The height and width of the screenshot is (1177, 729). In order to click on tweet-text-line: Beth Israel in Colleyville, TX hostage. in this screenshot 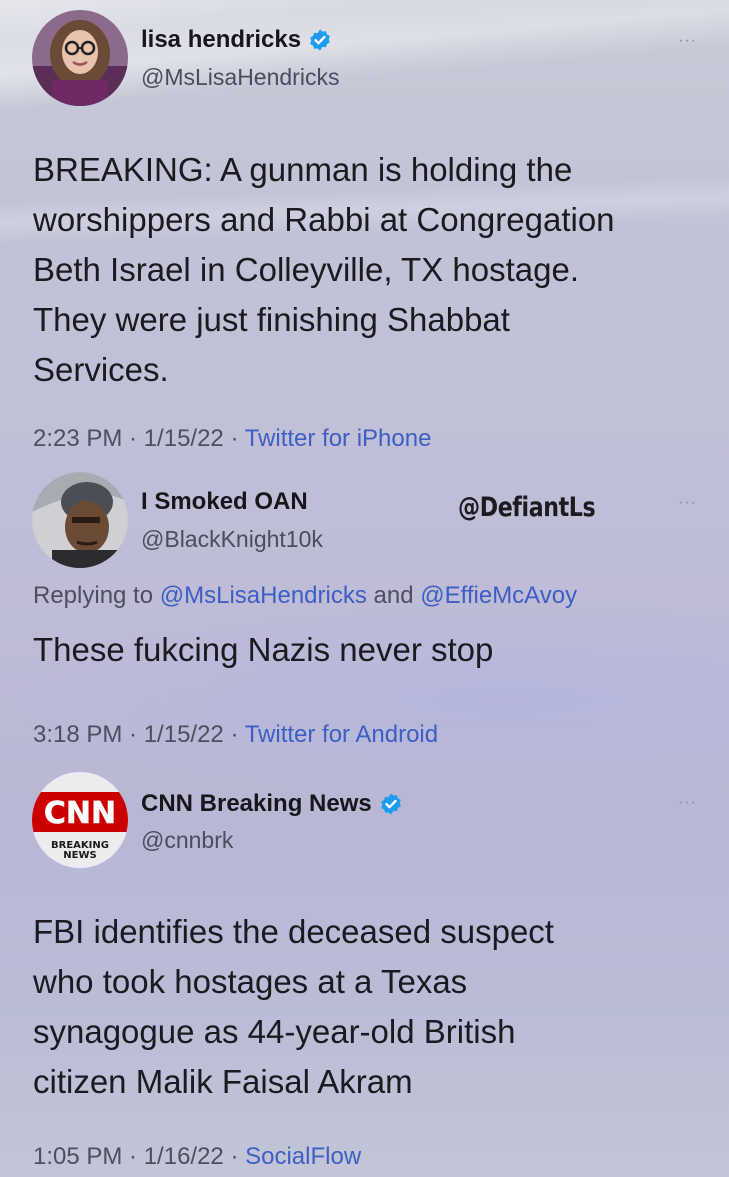, I will do `click(306, 269)`.